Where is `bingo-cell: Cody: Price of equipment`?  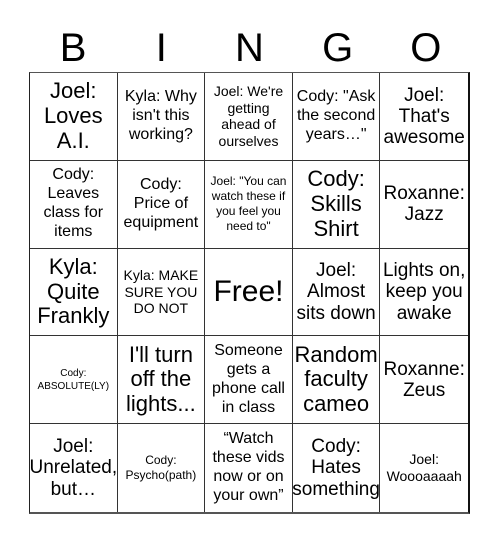
bingo-cell: Cody: Price of equipment is located at coordinates (161, 204).